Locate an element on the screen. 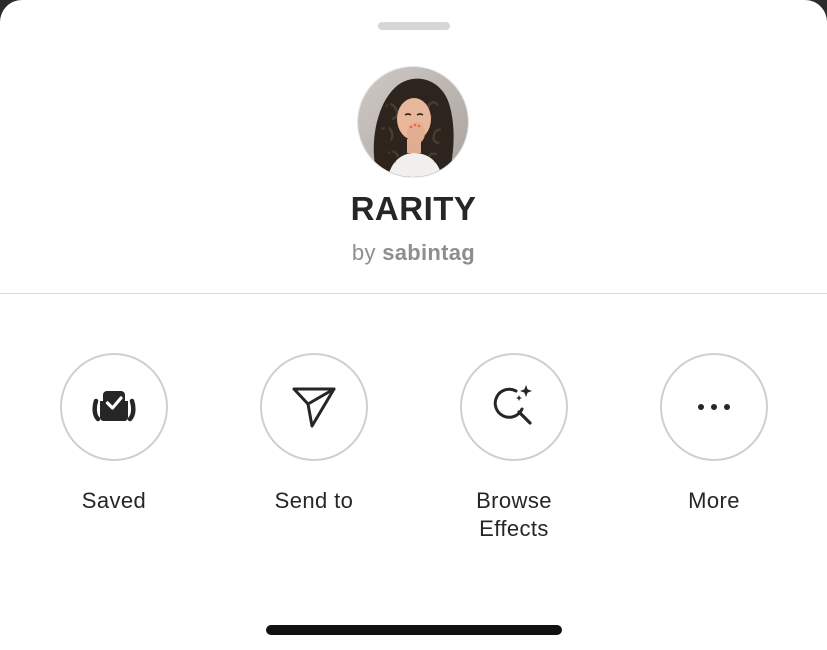 This screenshot has height=650, width=827. creator-line: by sabintag is located at coordinates (413, 253).